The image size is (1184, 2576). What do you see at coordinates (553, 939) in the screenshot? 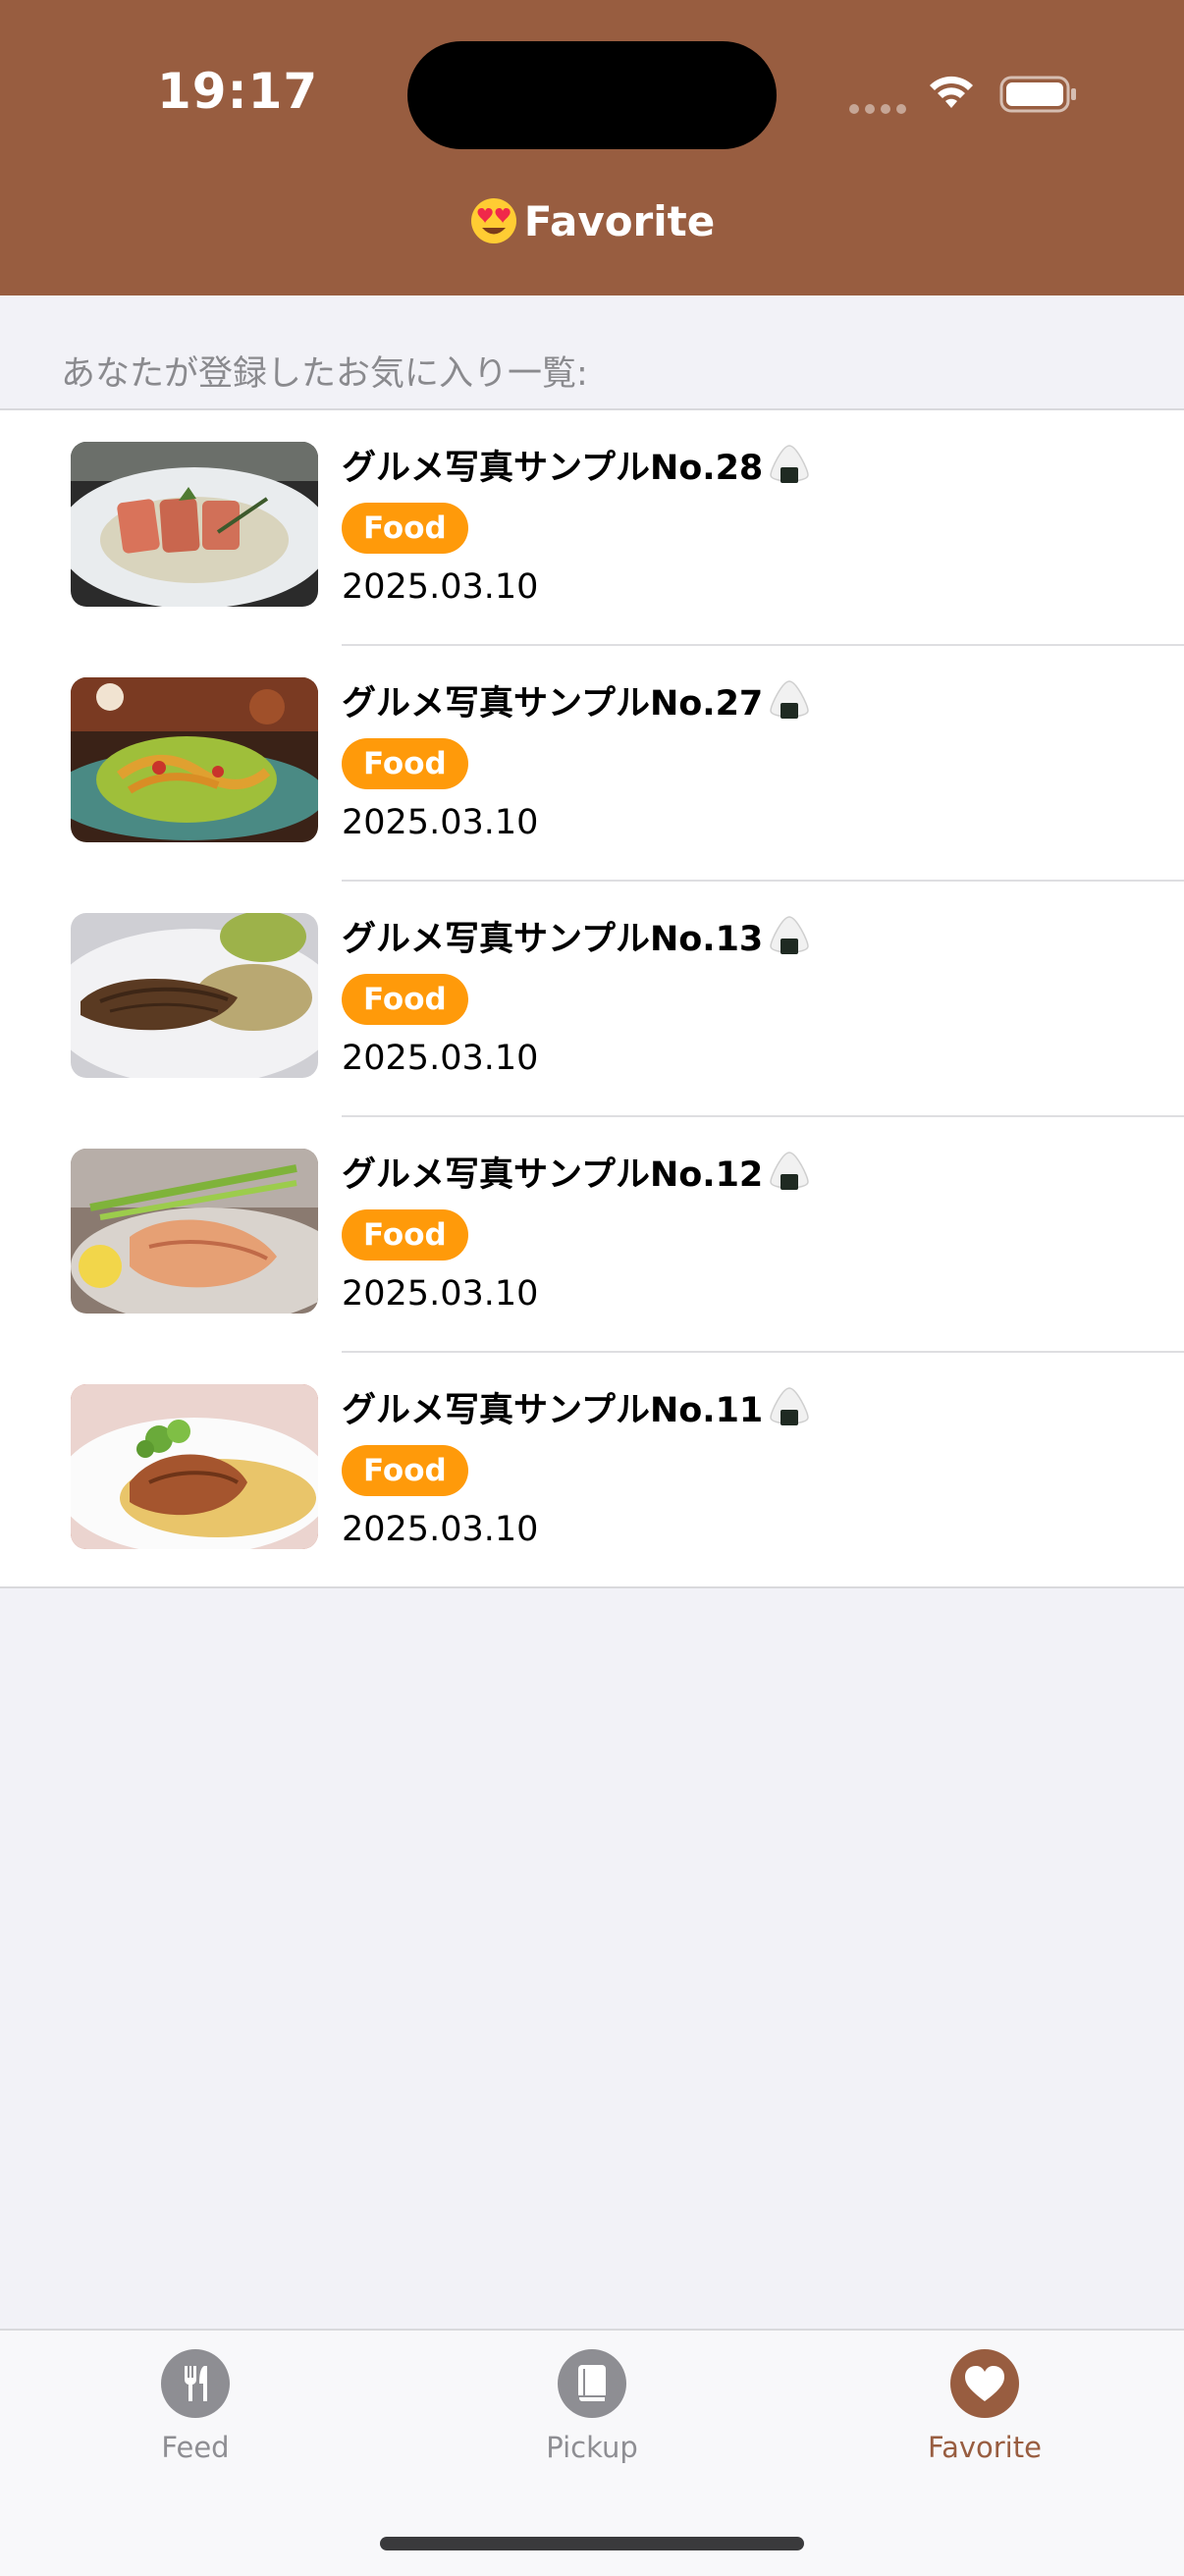
I see `item-title-text: グルメ写真サンプルNo.13` at bounding box center [553, 939].